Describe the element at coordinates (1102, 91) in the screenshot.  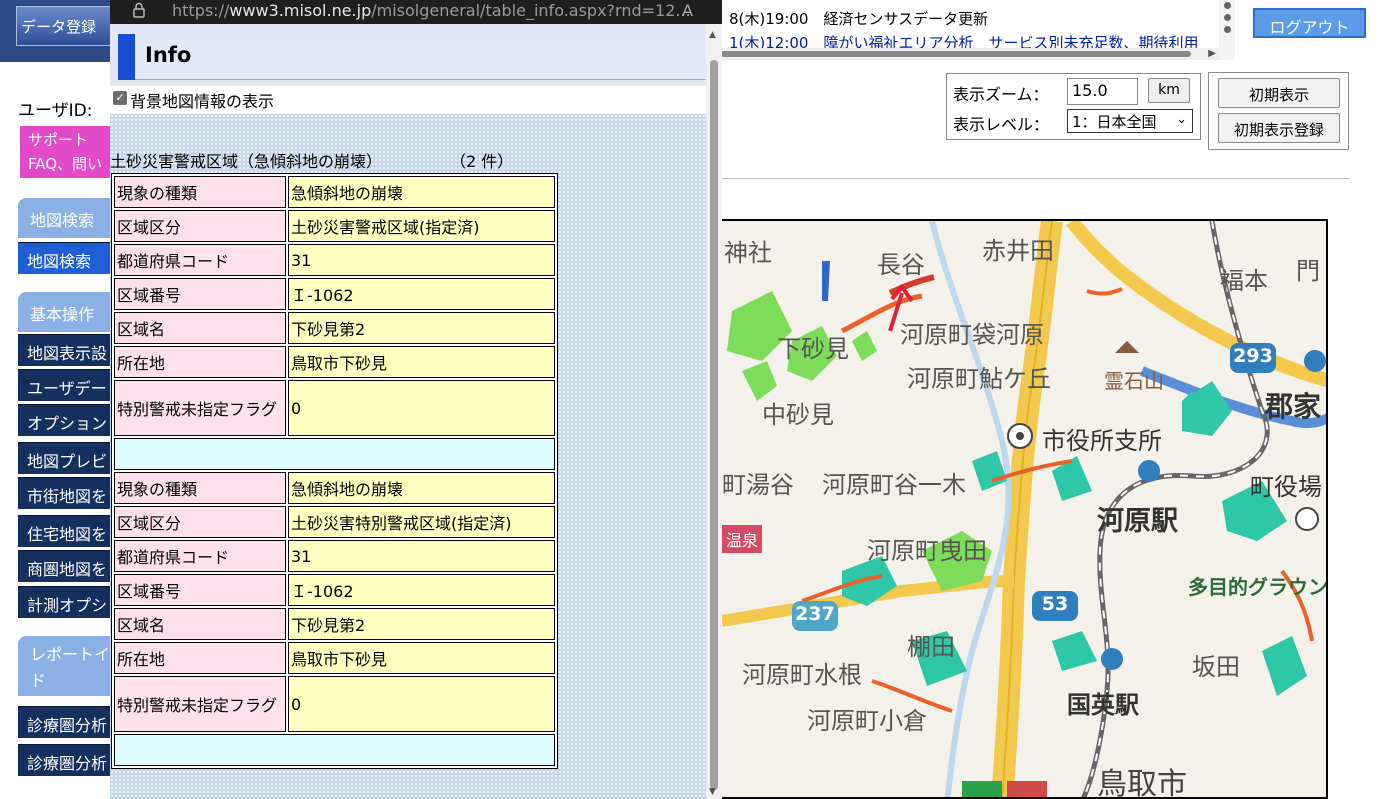
I see `zoom-input: 15.0` at that location.